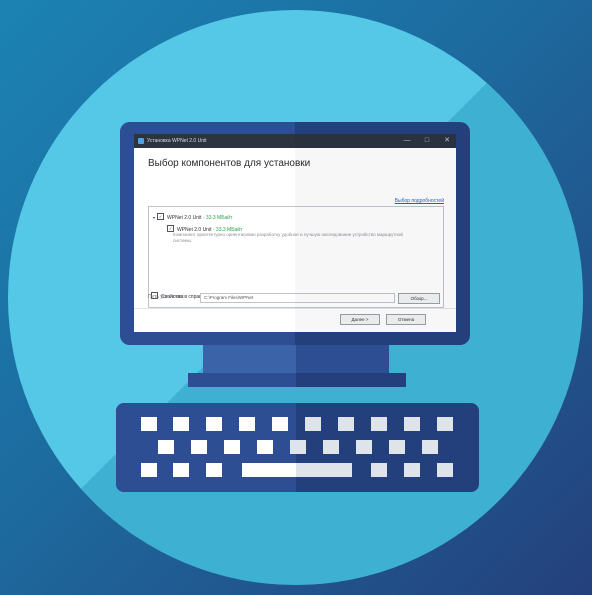  Describe the element at coordinates (217, 217) in the screenshot. I see `tree-item-size: - 33.3 МБайт` at that location.